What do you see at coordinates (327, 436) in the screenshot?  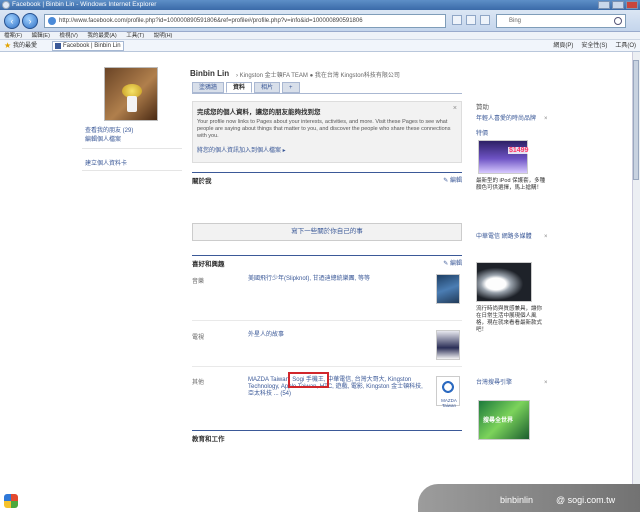 I see `education-heading: 教育和工作` at bounding box center [327, 436].